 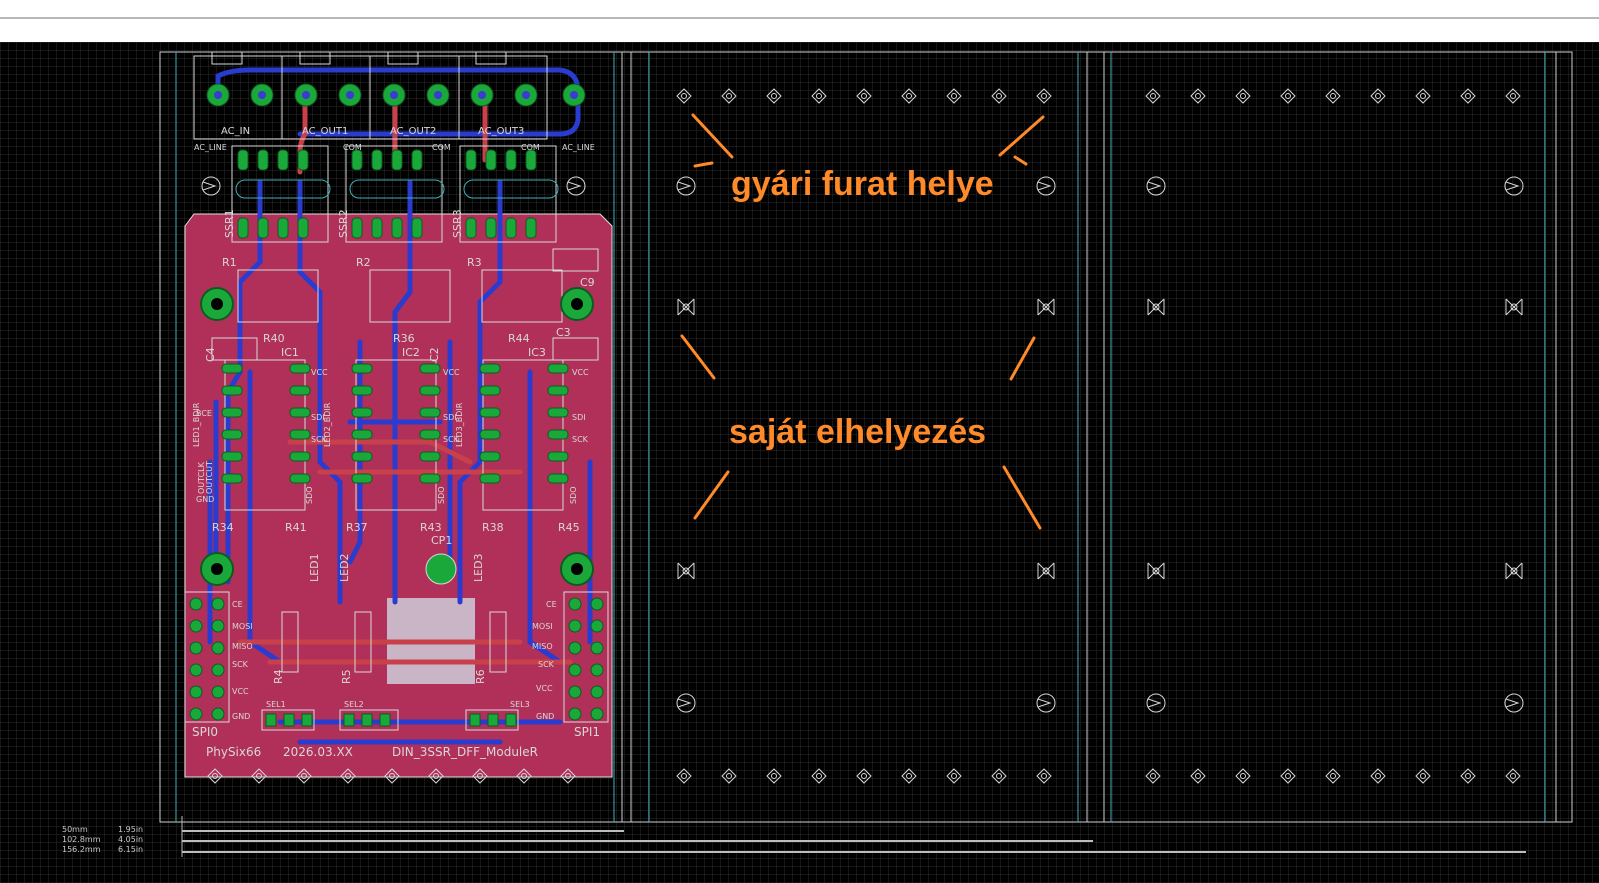 What do you see at coordinates (563, 332) in the screenshot?
I see `ref-c3: C3` at bounding box center [563, 332].